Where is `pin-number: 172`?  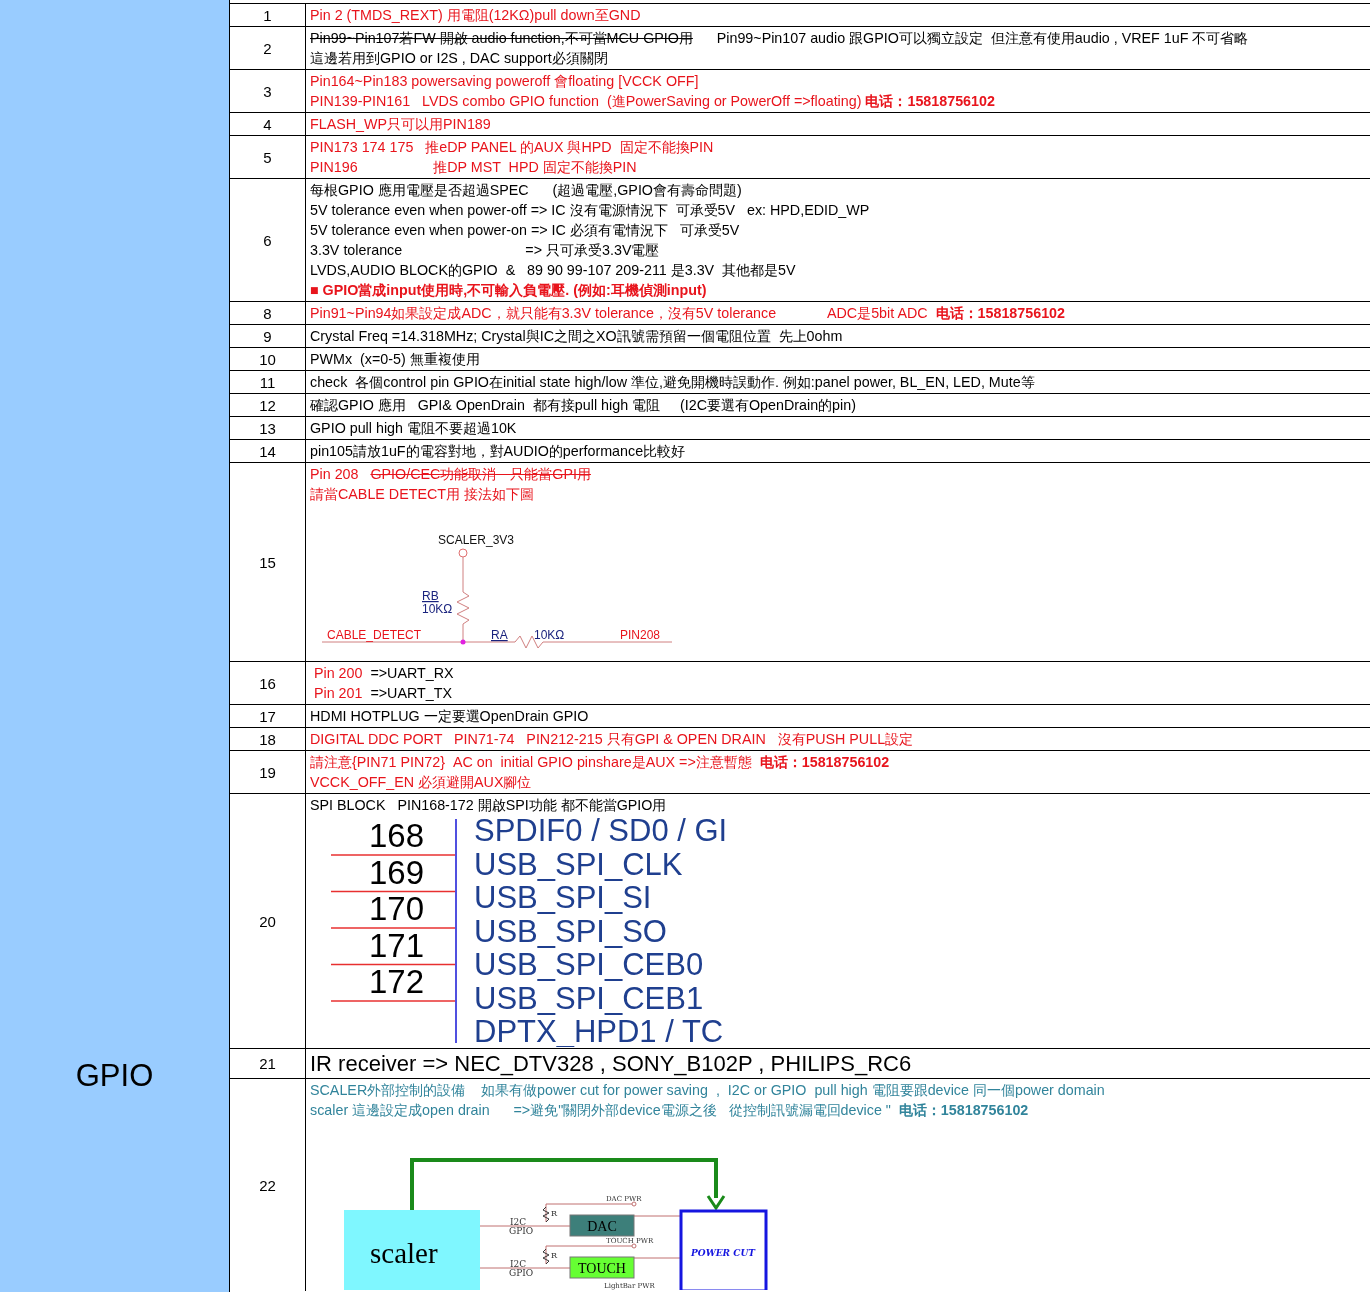
pin-number: 172 is located at coordinates (396, 981).